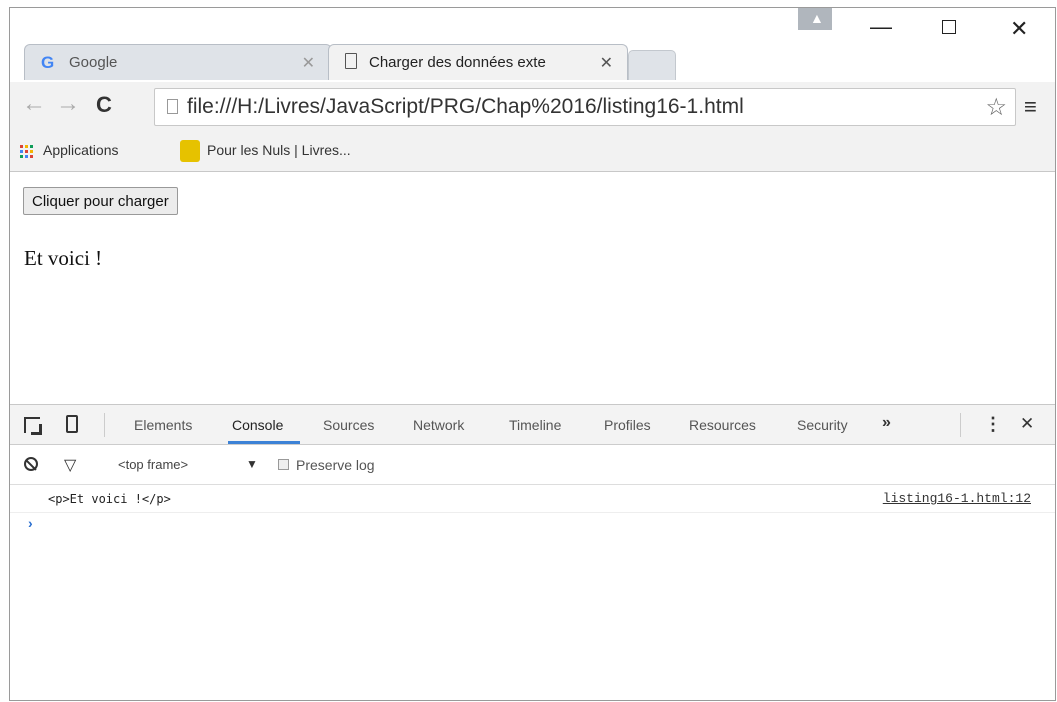 The width and height of the screenshot is (1057, 702). What do you see at coordinates (348, 425) in the screenshot?
I see `tab-sources: Sources` at bounding box center [348, 425].